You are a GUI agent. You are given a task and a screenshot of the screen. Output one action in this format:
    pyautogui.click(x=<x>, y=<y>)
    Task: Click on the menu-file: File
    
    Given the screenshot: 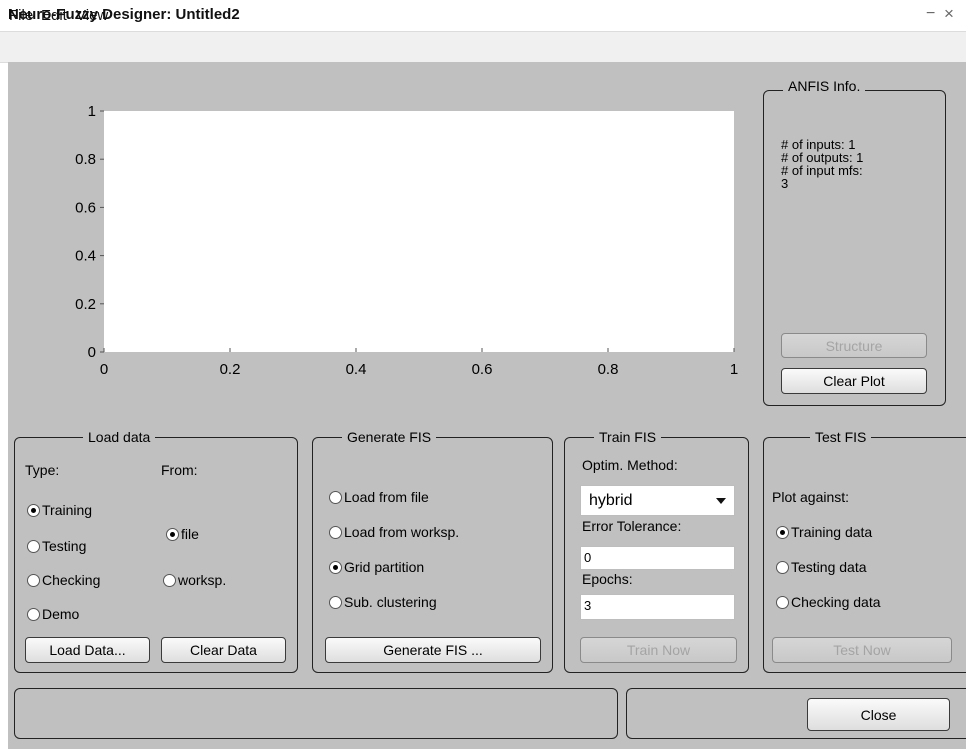 What is the action you would take?
    pyautogui.click(x=21, y=15)
    